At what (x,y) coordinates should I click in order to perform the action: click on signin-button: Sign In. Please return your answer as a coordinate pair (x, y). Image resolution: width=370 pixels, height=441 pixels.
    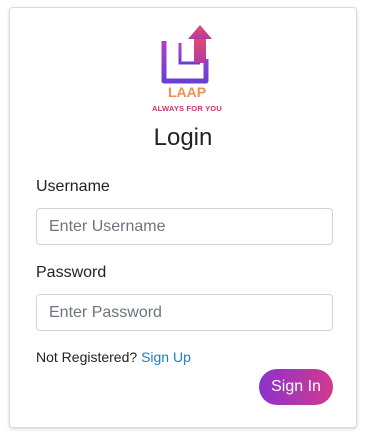
    Looking at the image, I should click on (296, 387).